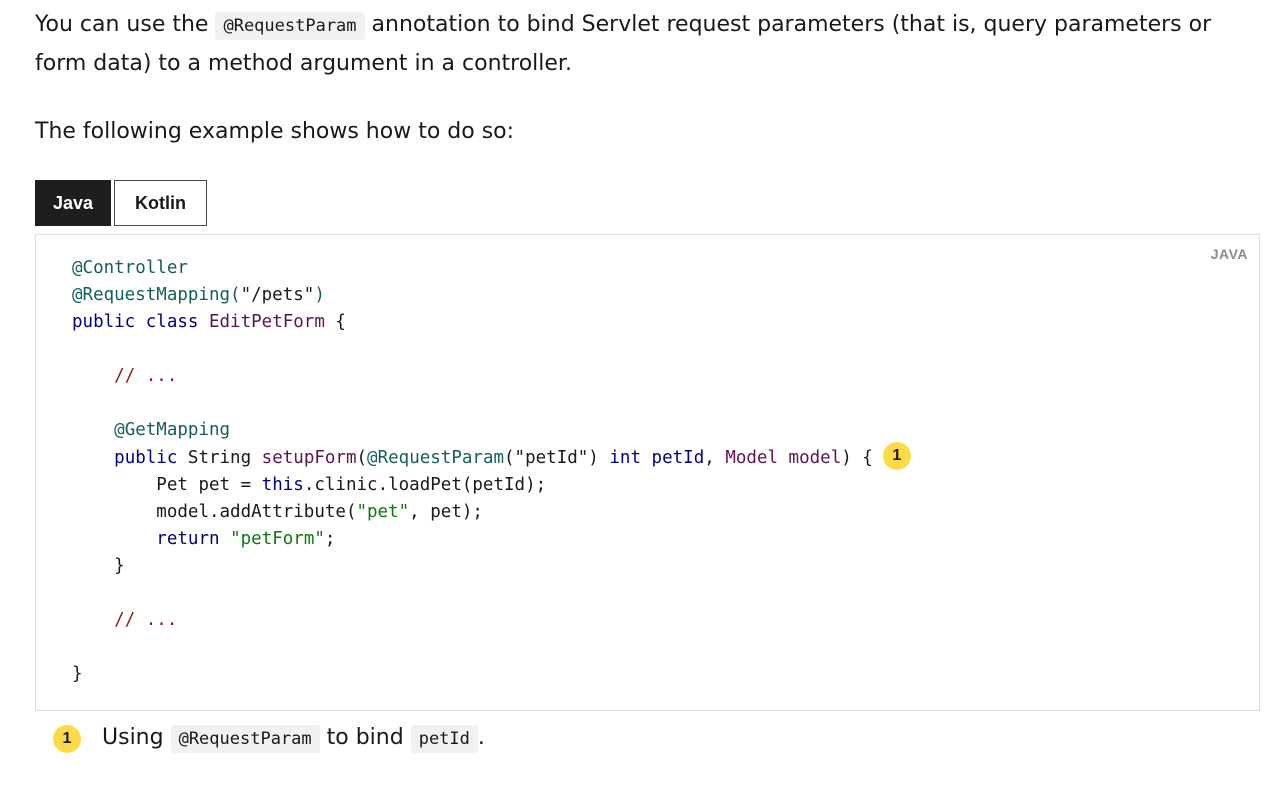 Image resolution: width=1266 pixels, height=792 pixels. Describe the element at coordinates (335, 322) in the screenshot. I see `code-token: {` at that location.